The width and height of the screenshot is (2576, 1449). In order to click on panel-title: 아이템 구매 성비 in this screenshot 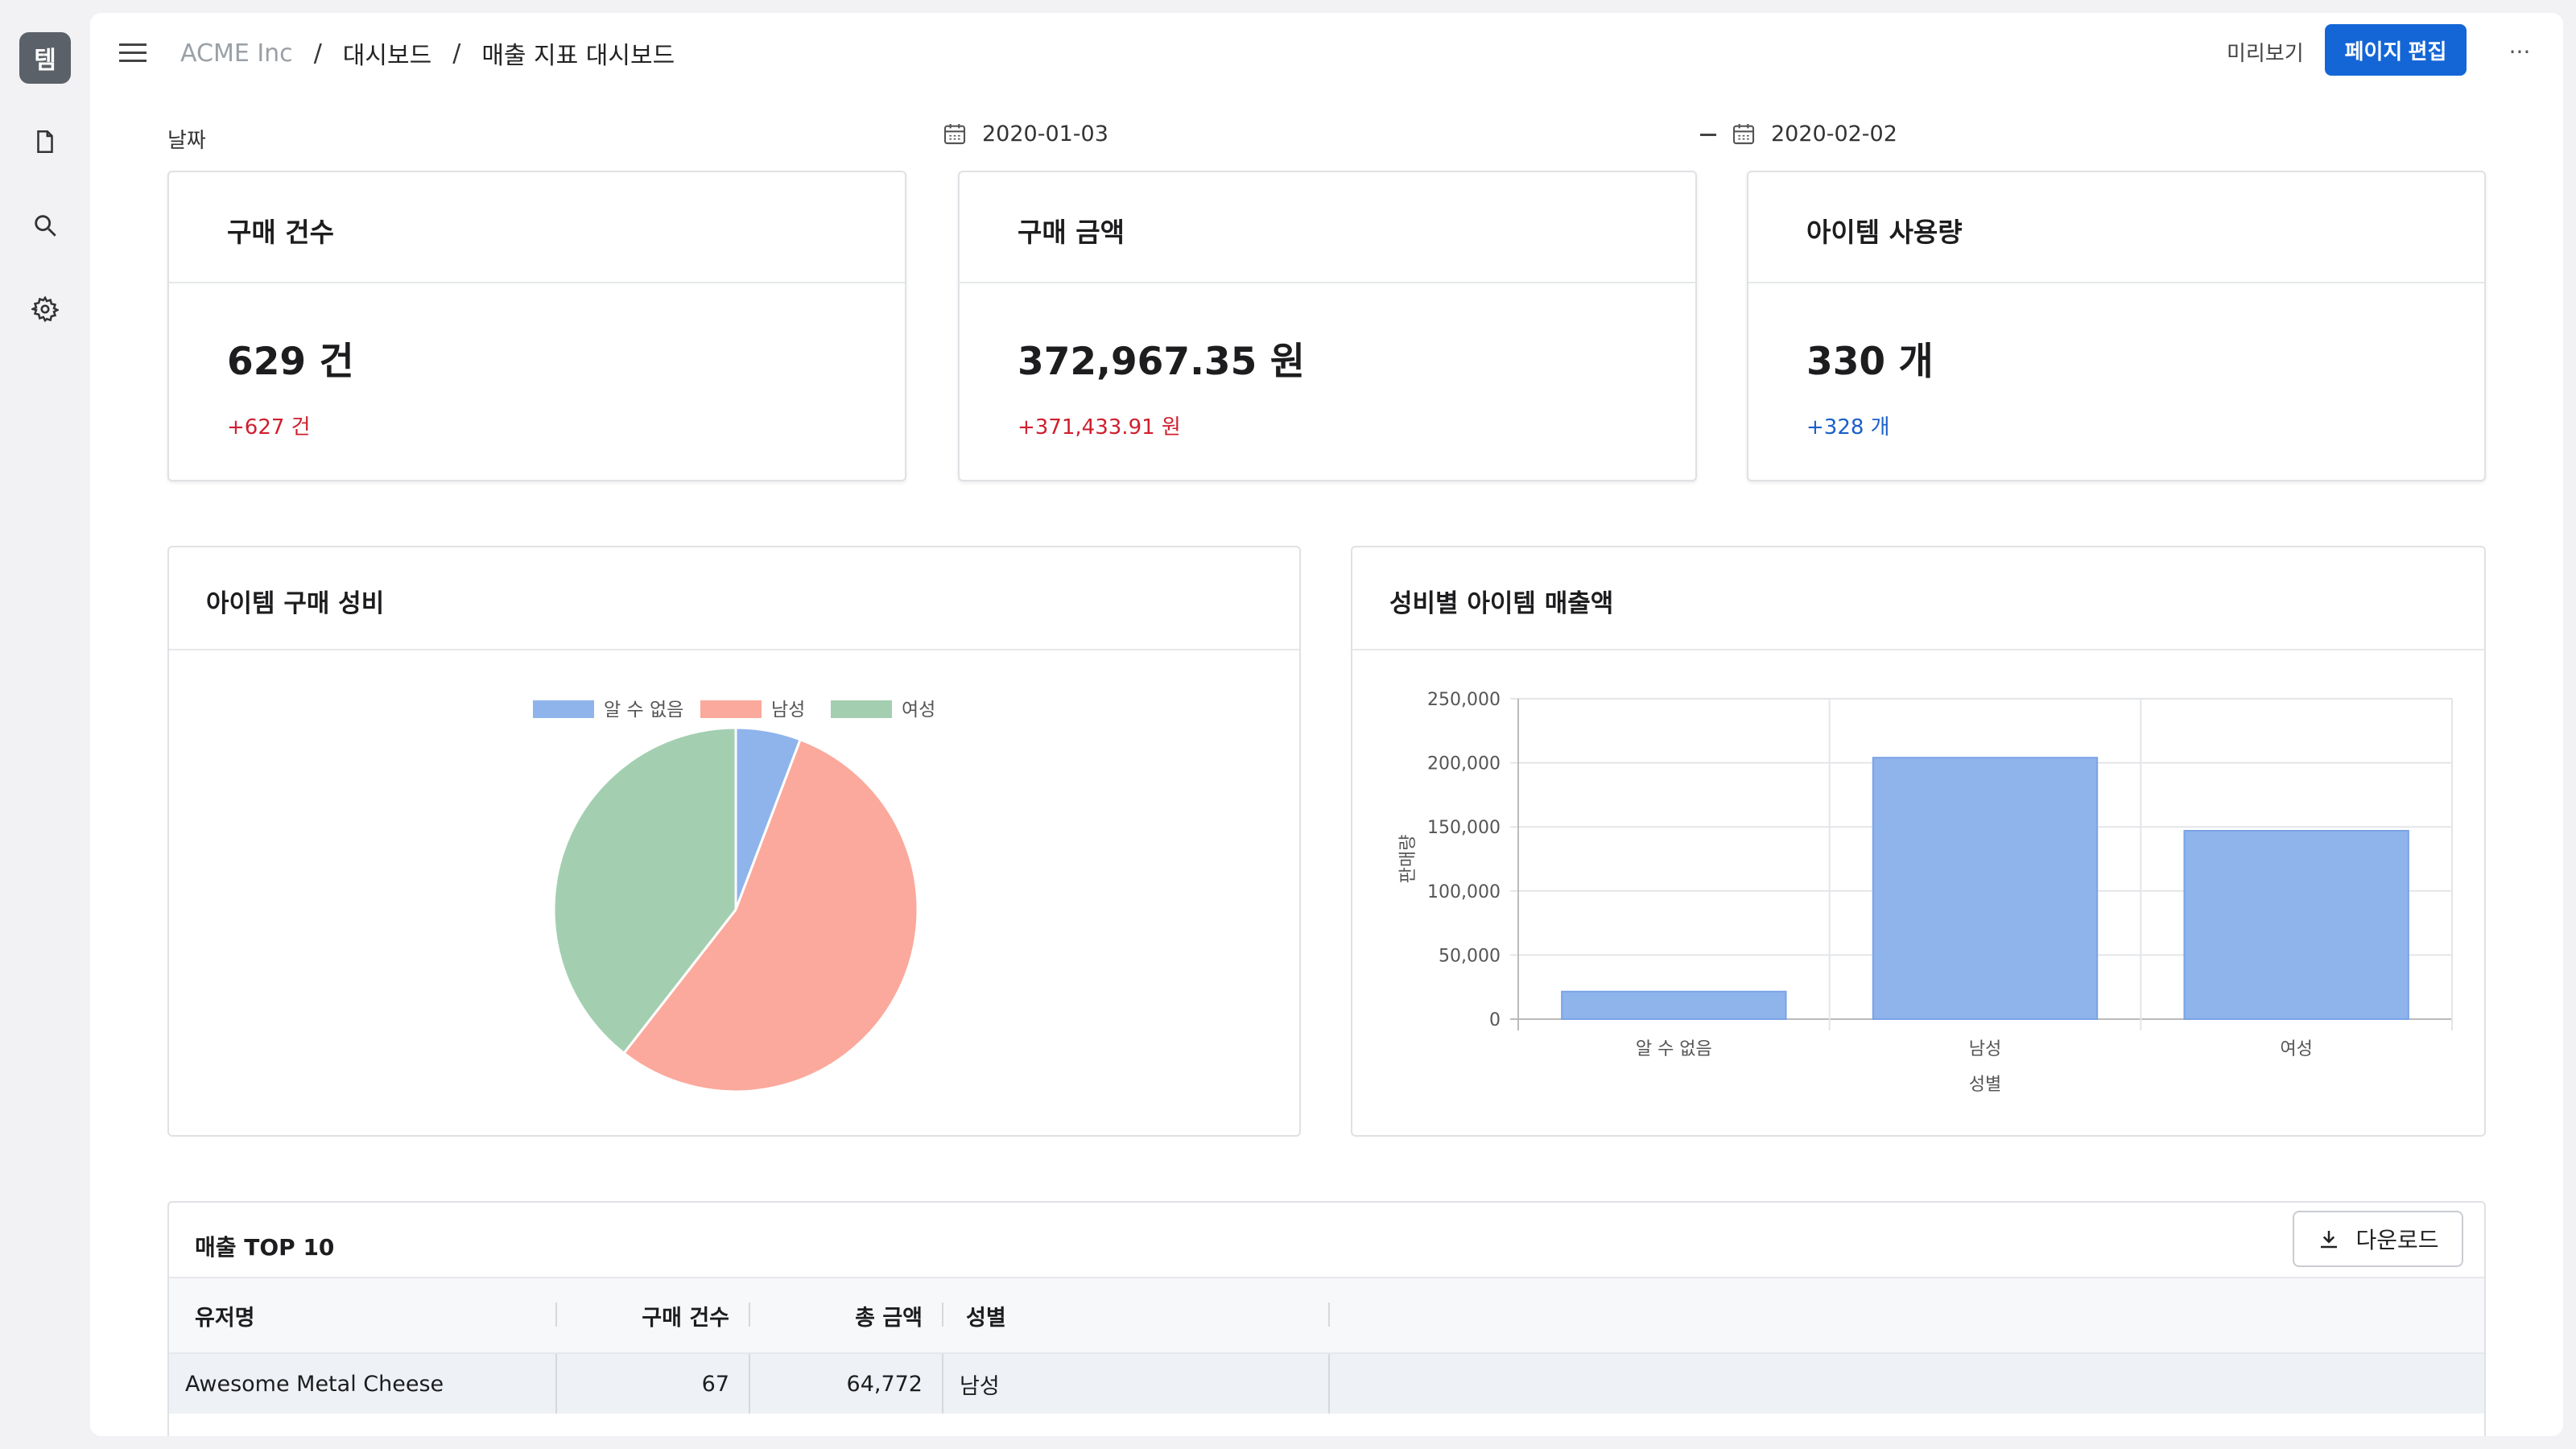, I will do `click(734, 598)`.